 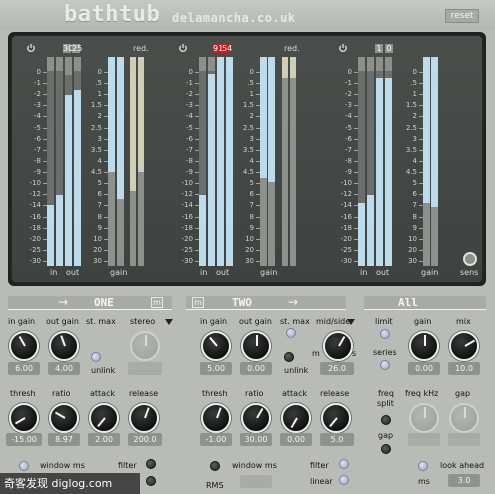 I want to click on band3-out-left-meter, so click(x=379, y=161).